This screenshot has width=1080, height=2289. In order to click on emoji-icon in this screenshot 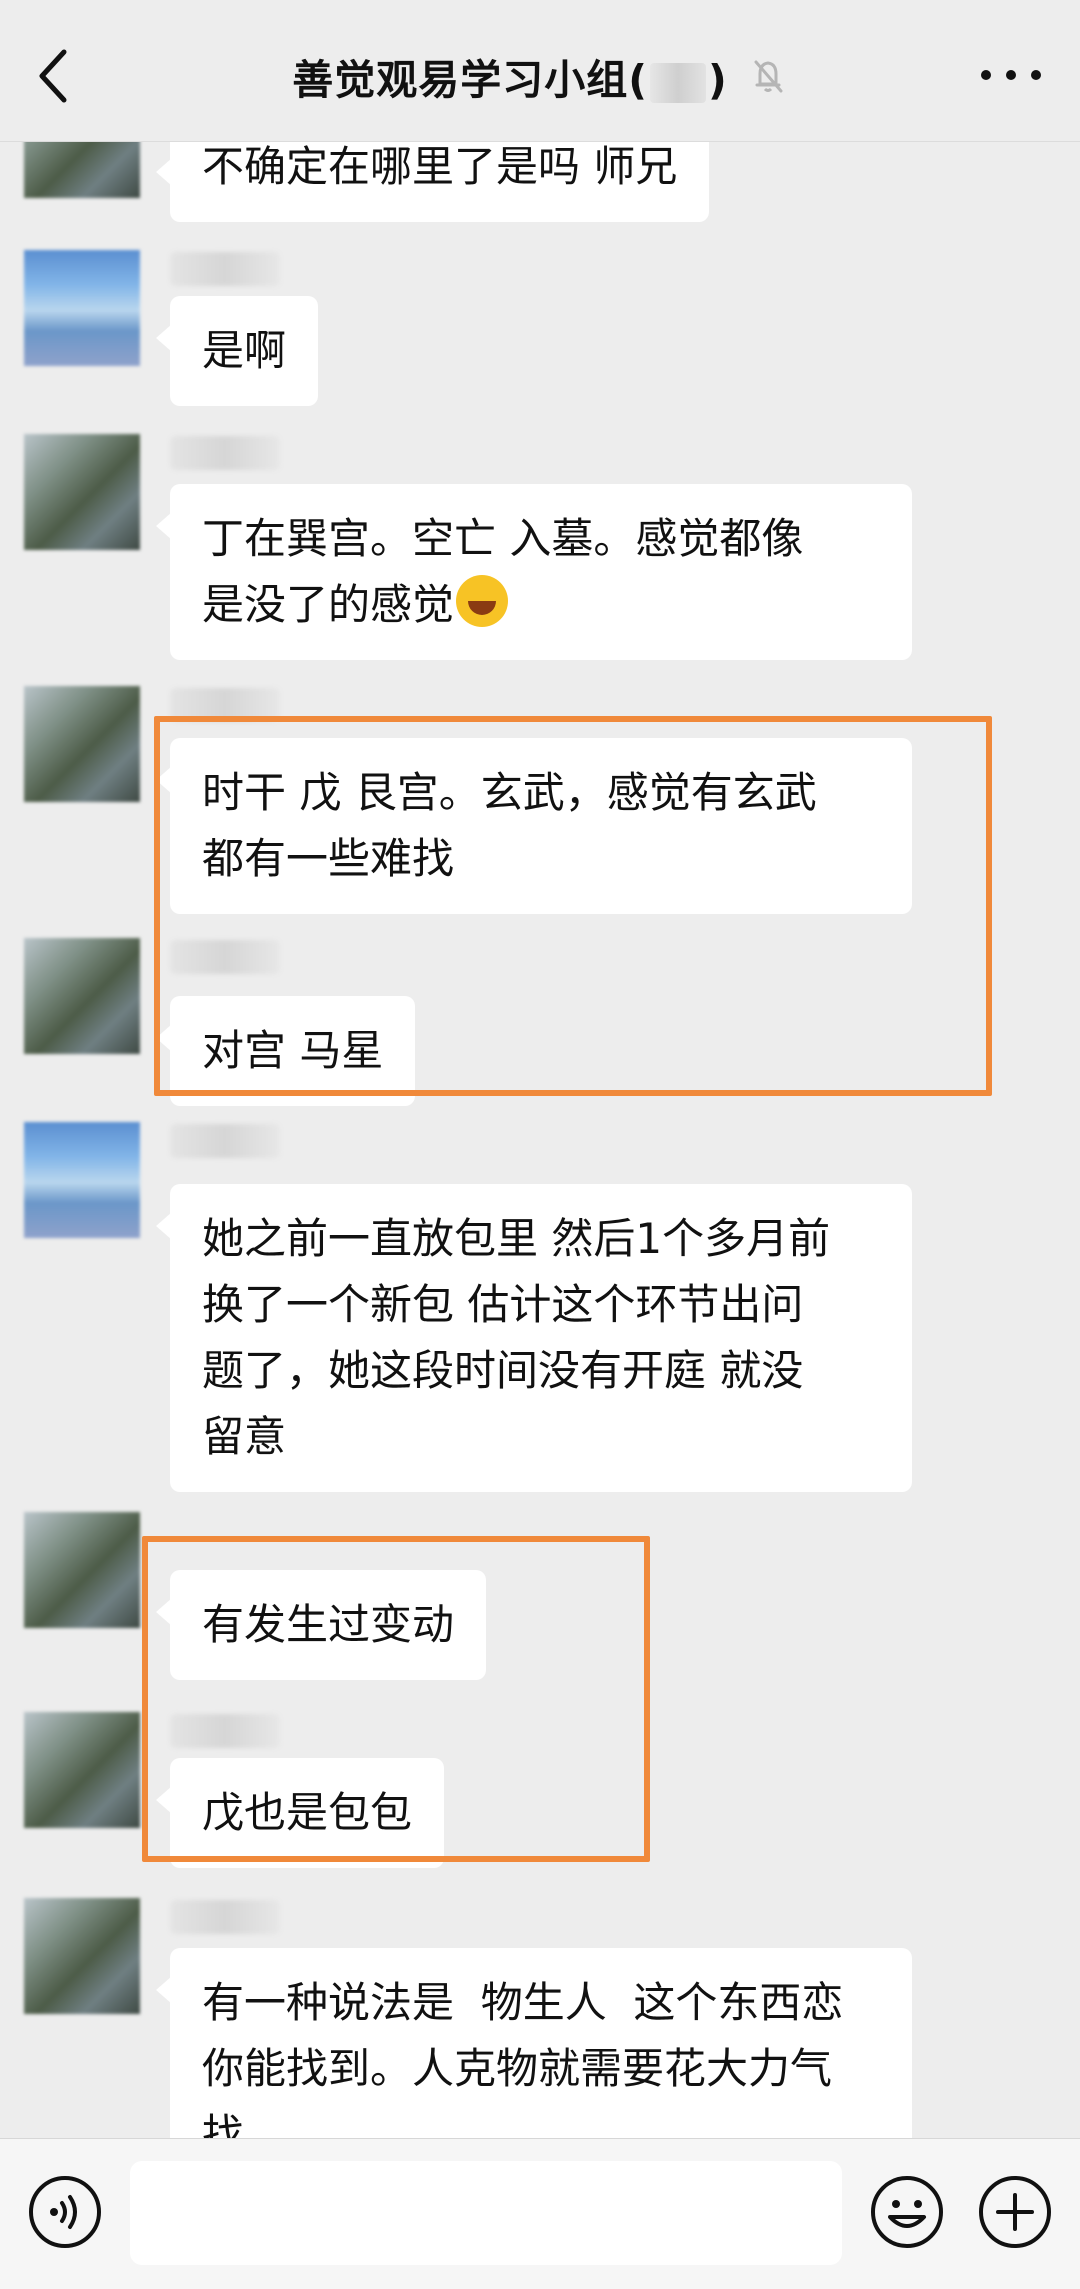, I will do `click(907, 2212)`.